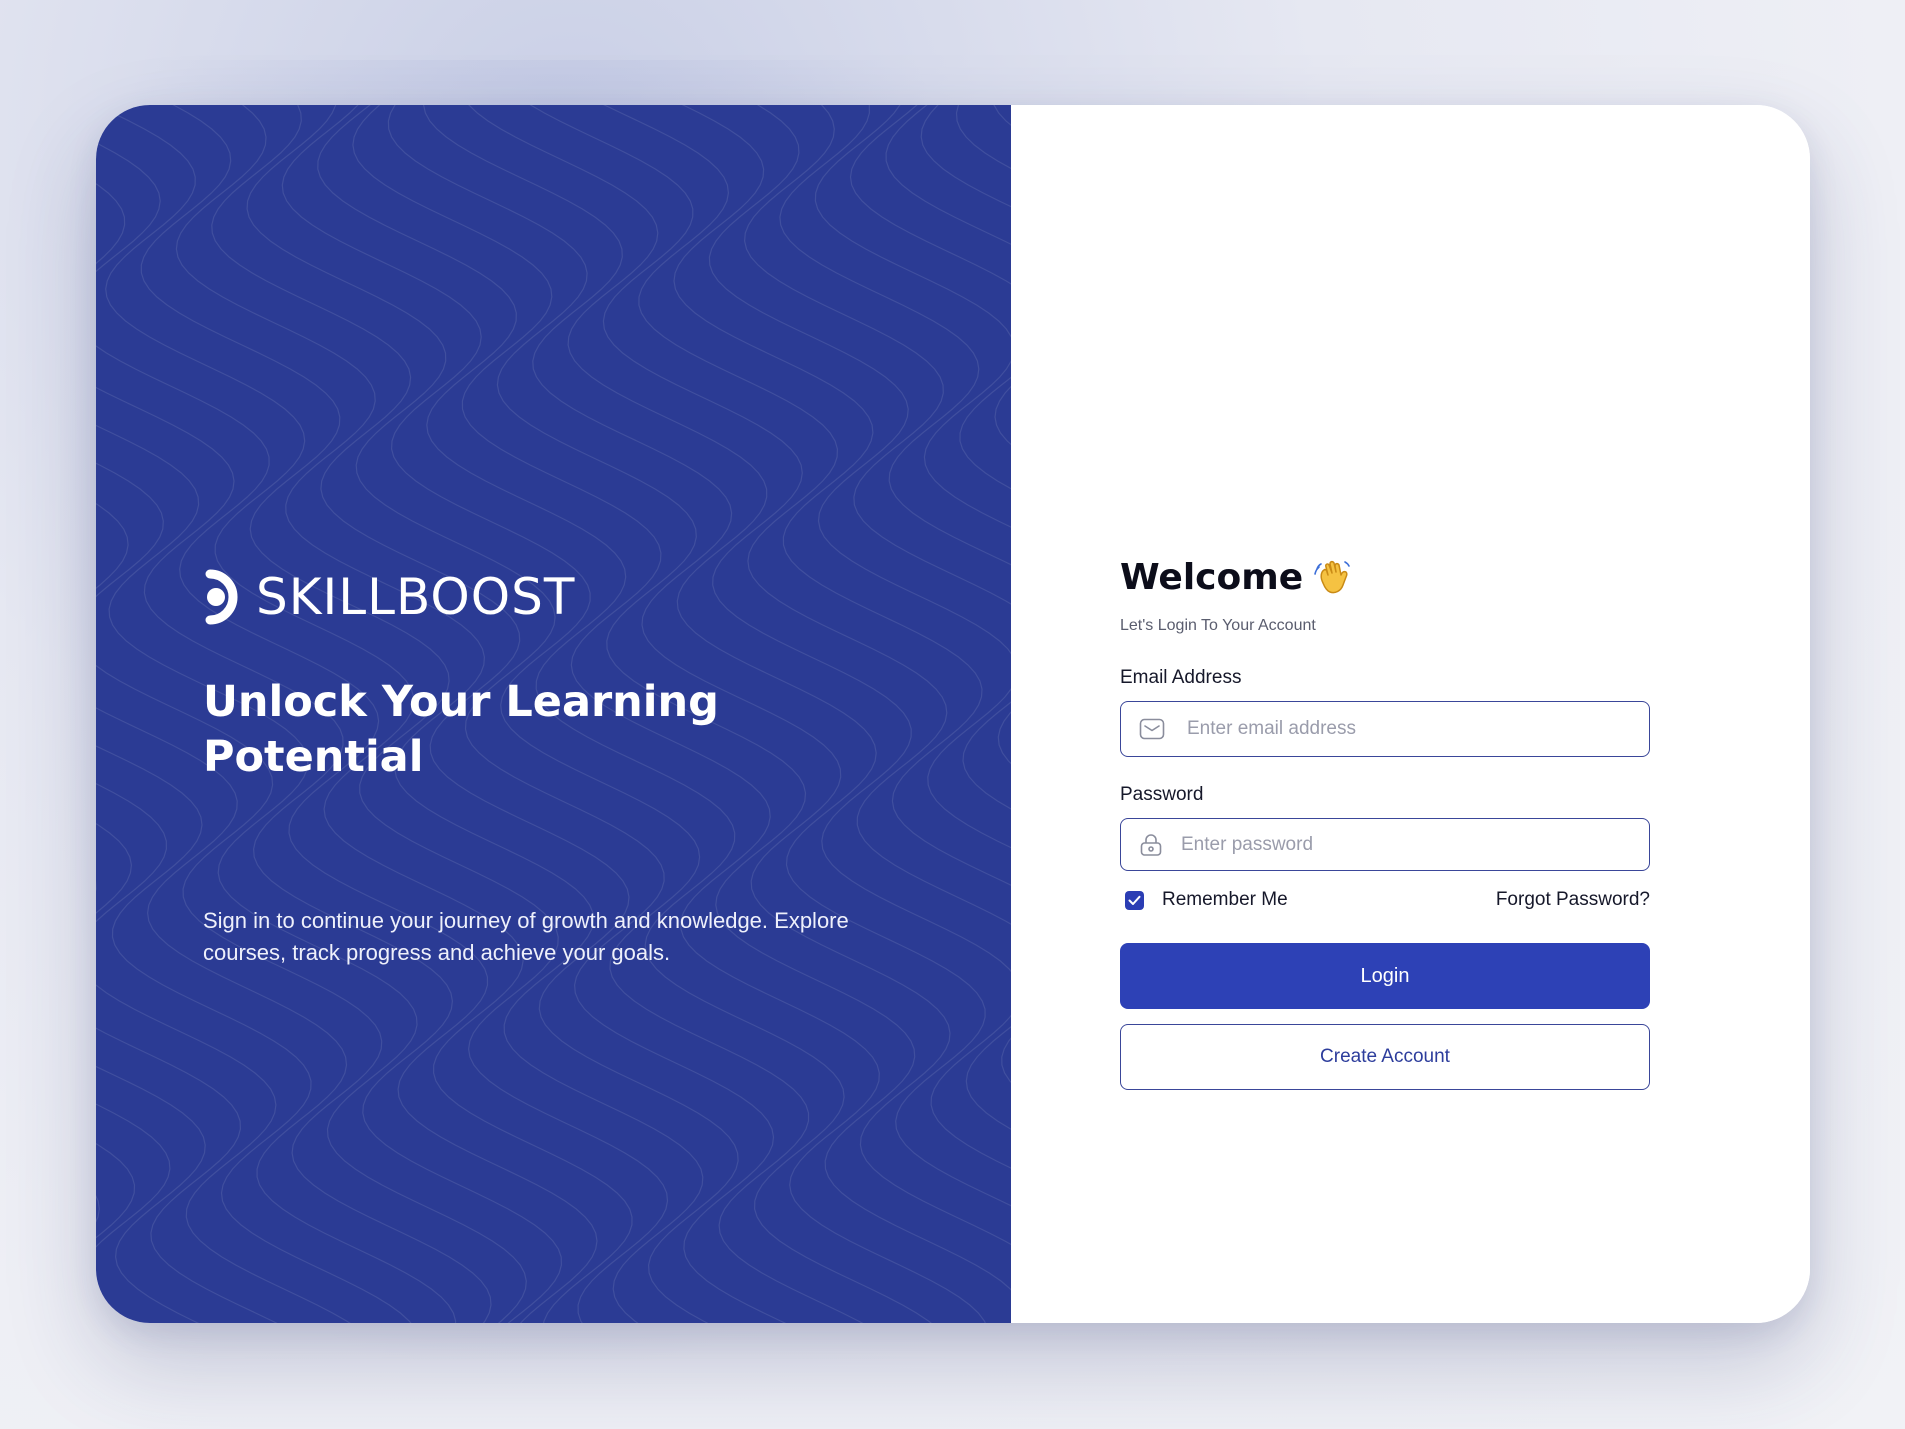  What do you see at coordinates (1573, 900) in the screenshot?
I see `forgot-password-link: Forgot Password?` at bounding box center [1573, 900].